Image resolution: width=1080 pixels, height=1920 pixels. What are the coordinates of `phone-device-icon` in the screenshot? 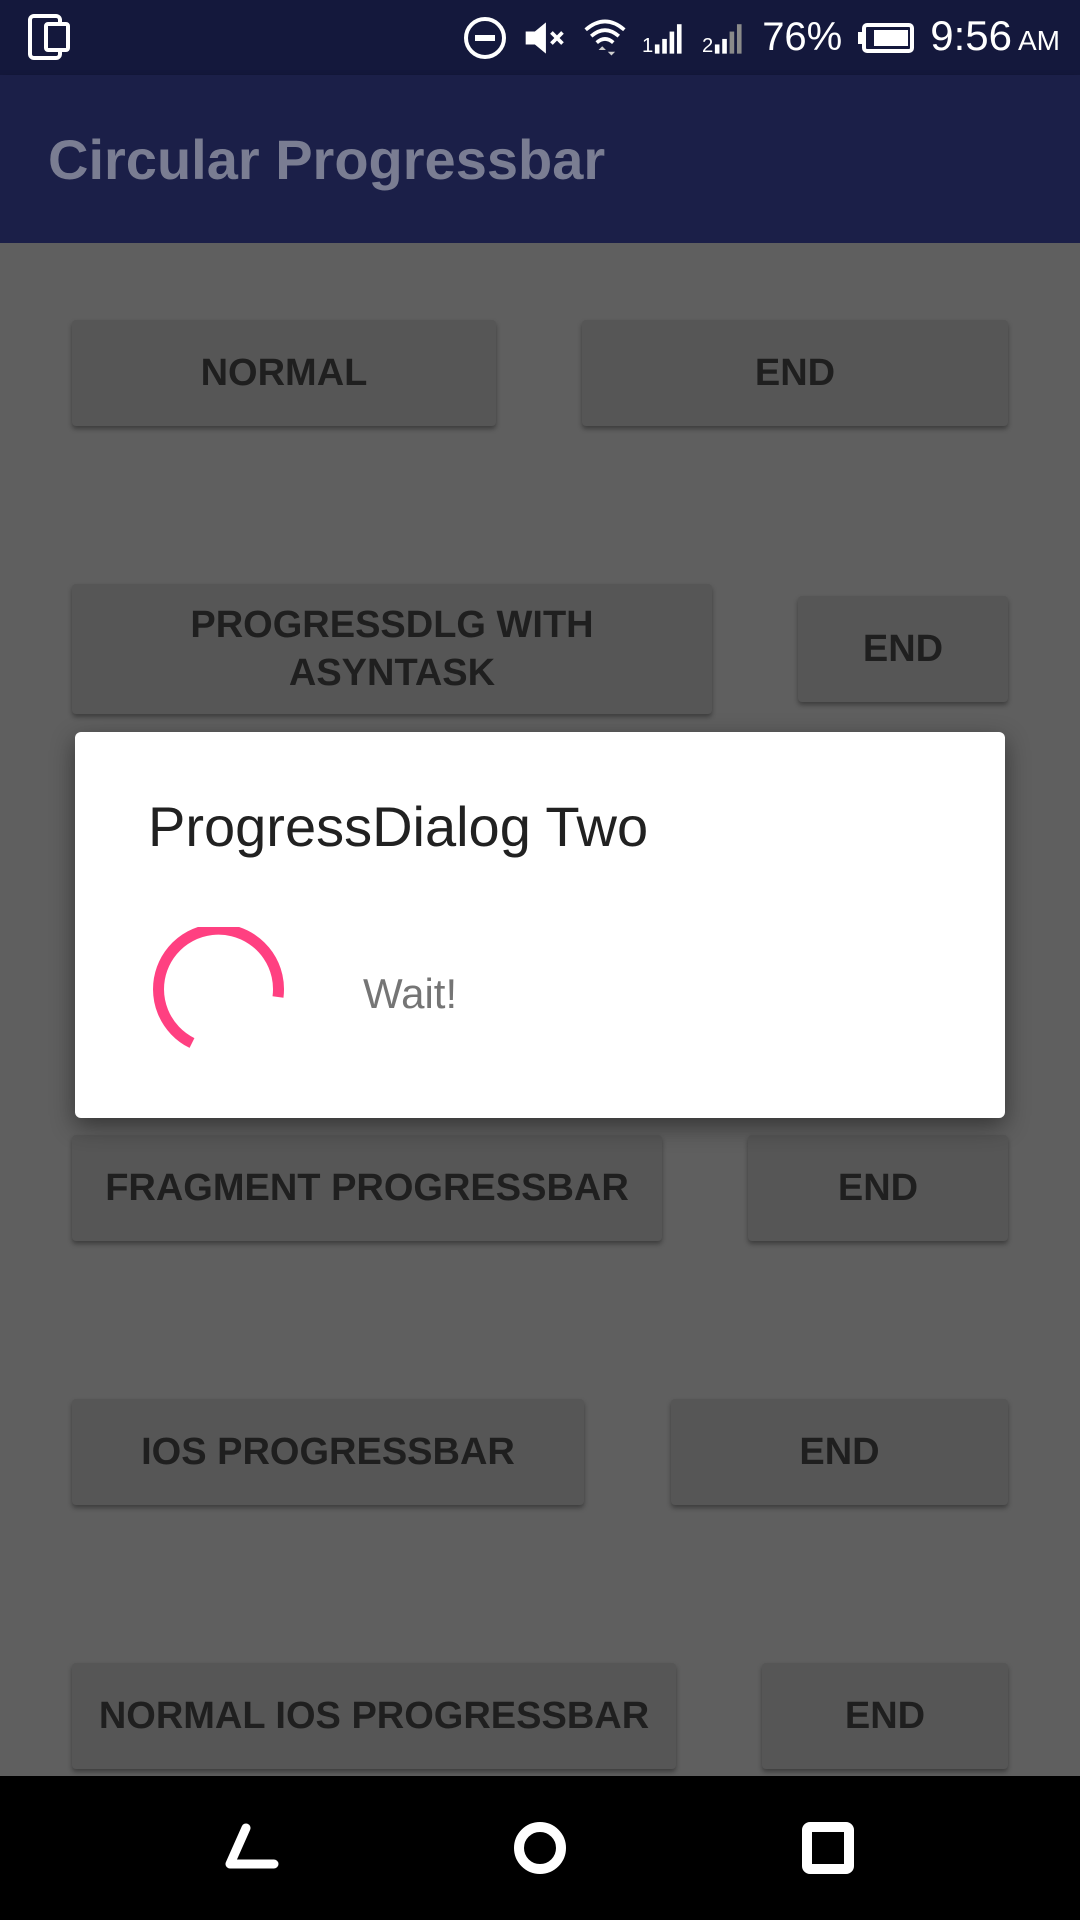 It's located at (49, 37).